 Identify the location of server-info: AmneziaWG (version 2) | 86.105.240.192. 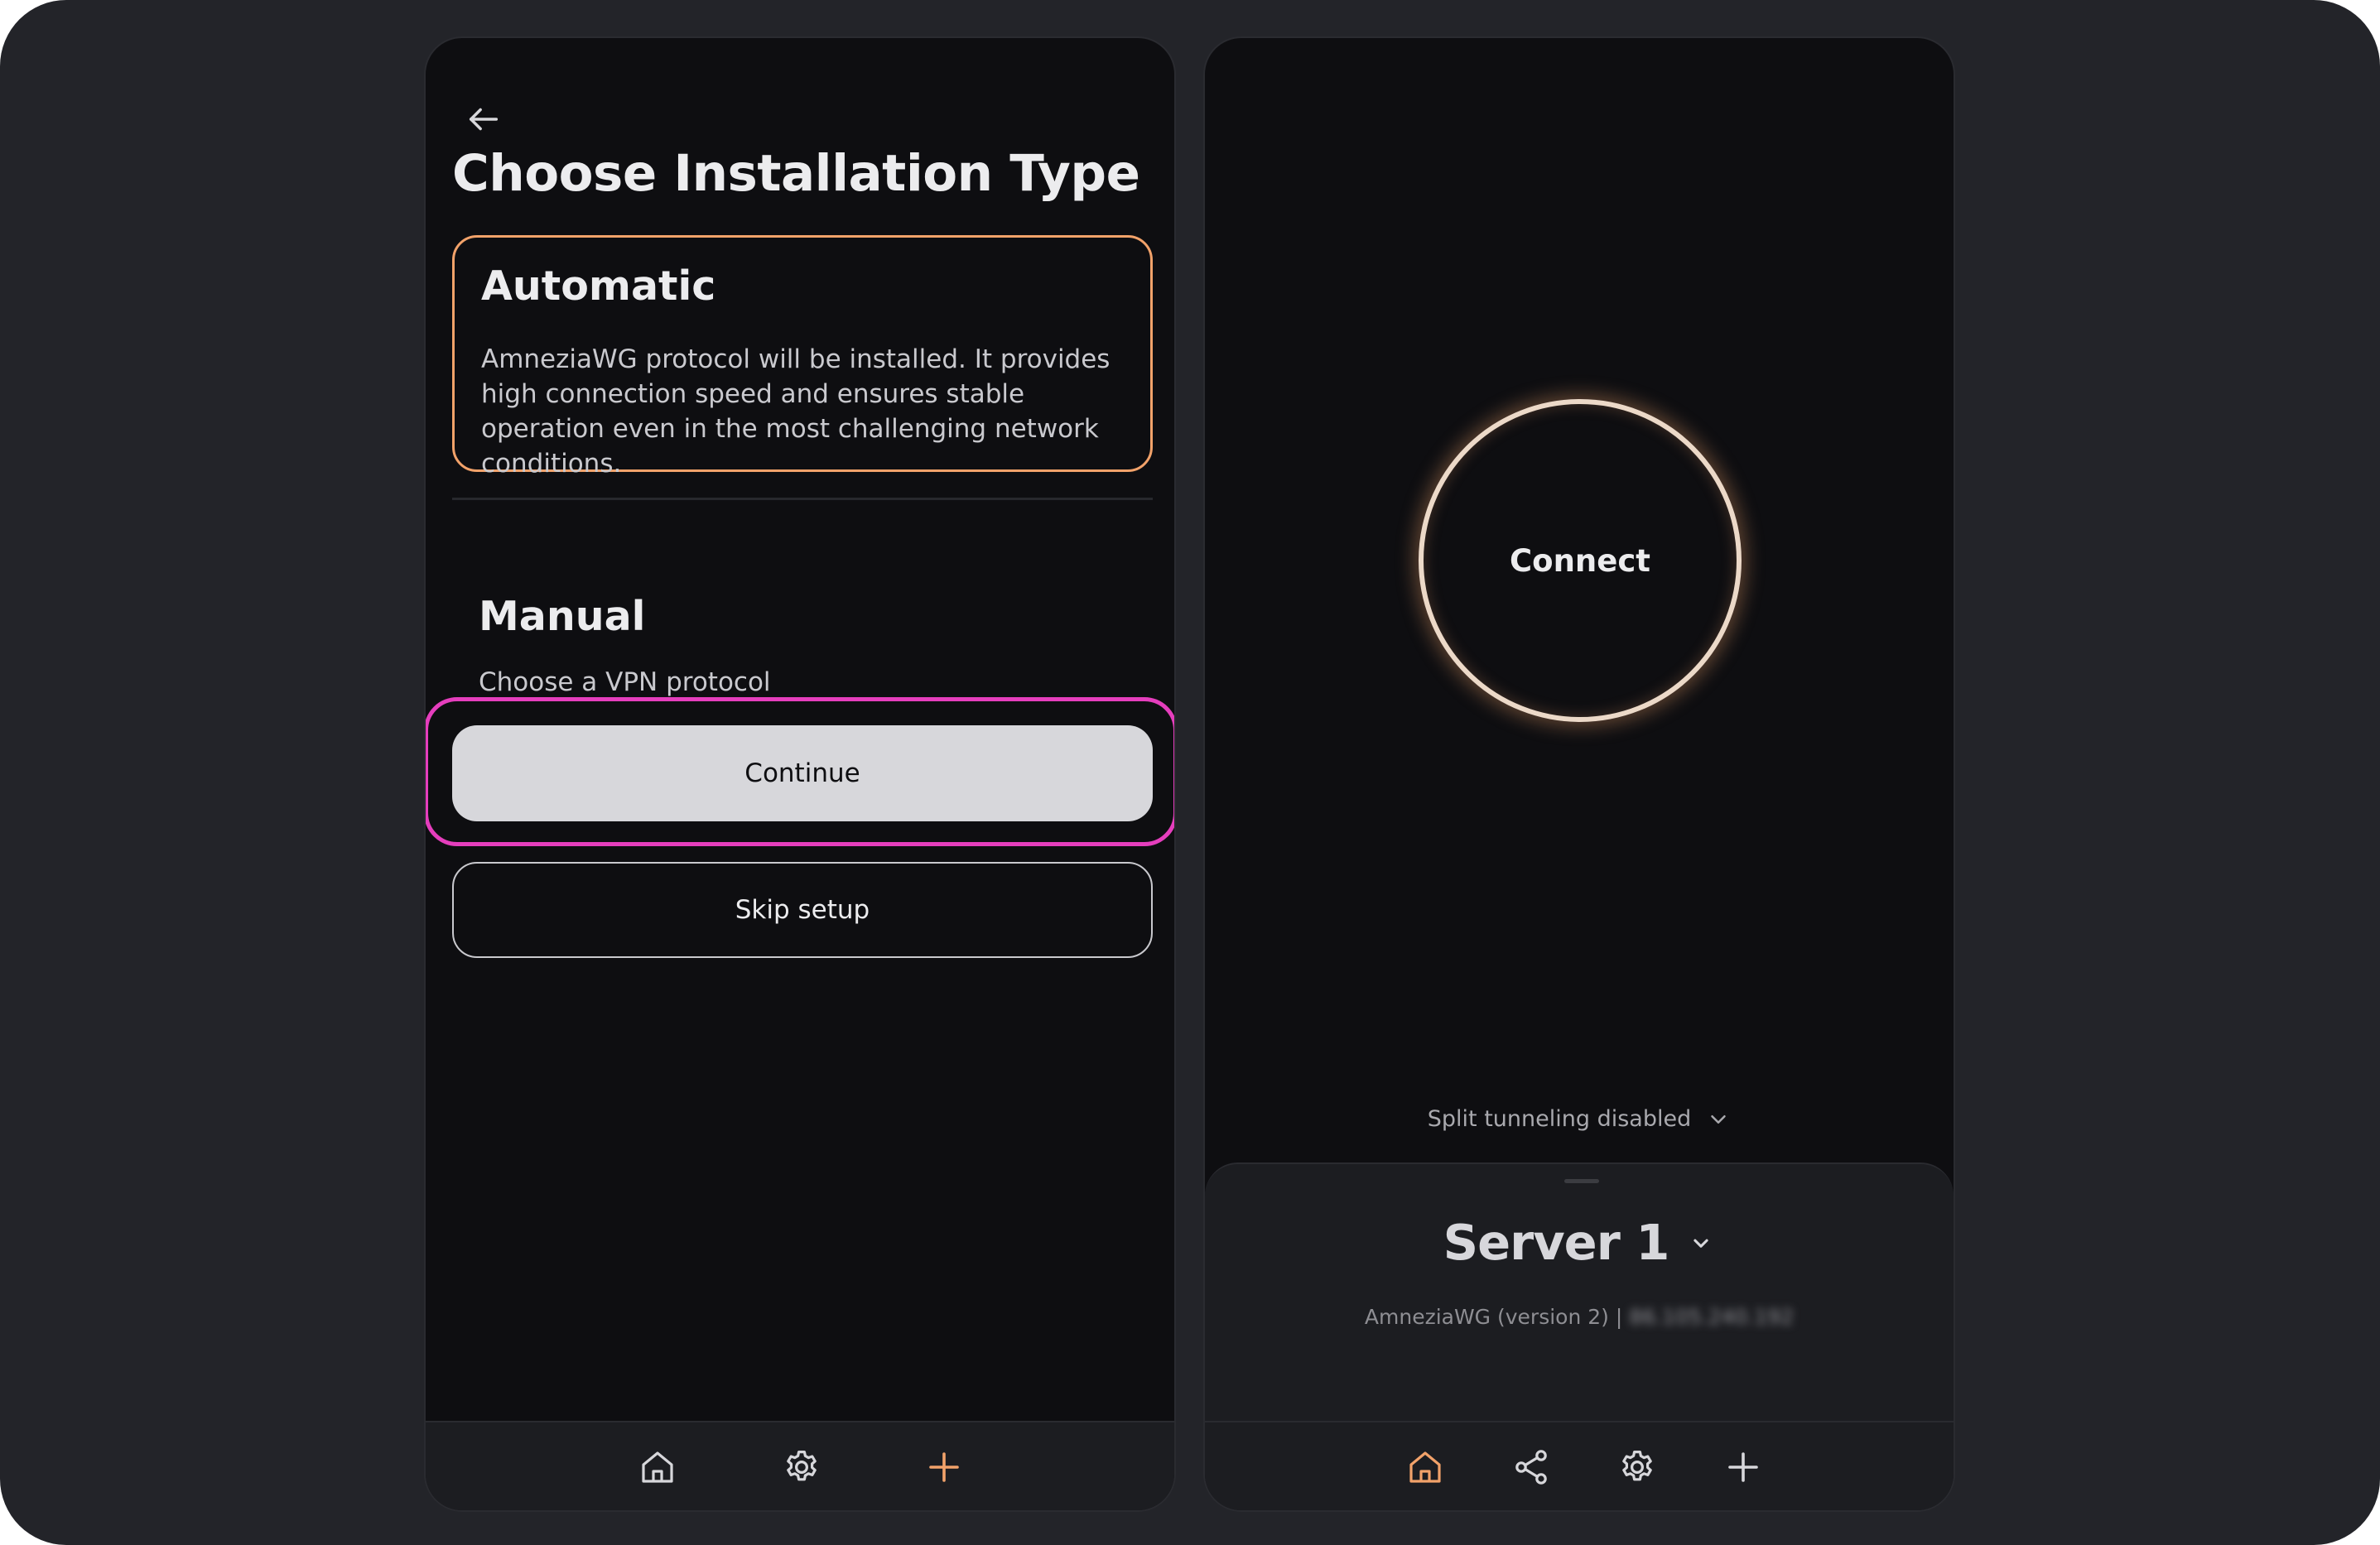
(1579, 1317).